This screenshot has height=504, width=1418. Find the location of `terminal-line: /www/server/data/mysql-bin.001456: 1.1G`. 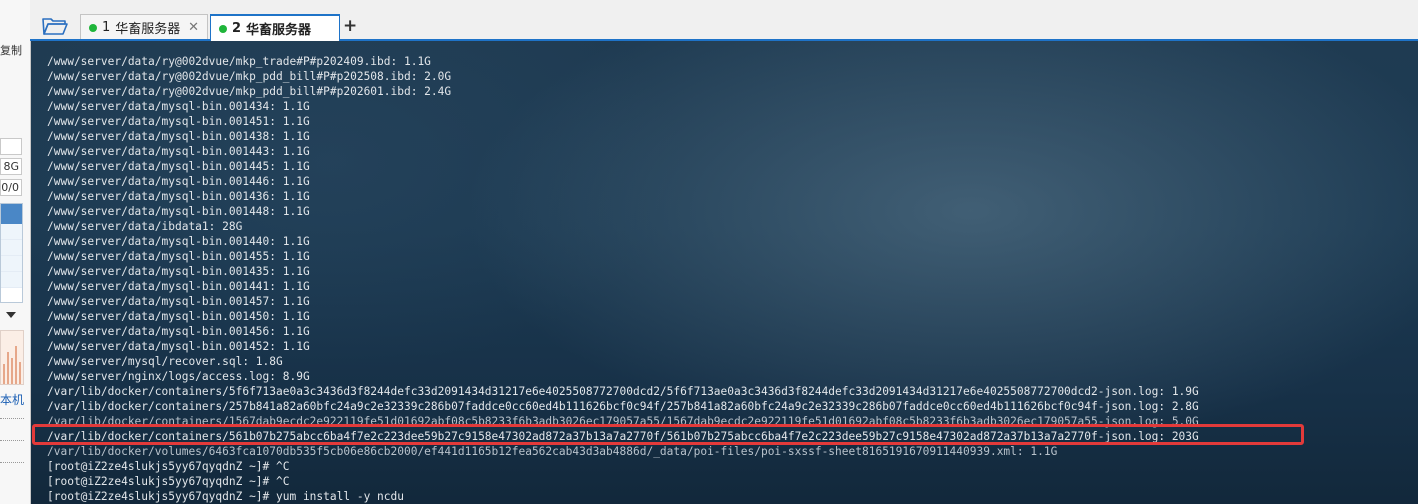

terminal-line: /www/server/data/mysql-bin.001456: 1.1G is located at coordinates (178, 331).